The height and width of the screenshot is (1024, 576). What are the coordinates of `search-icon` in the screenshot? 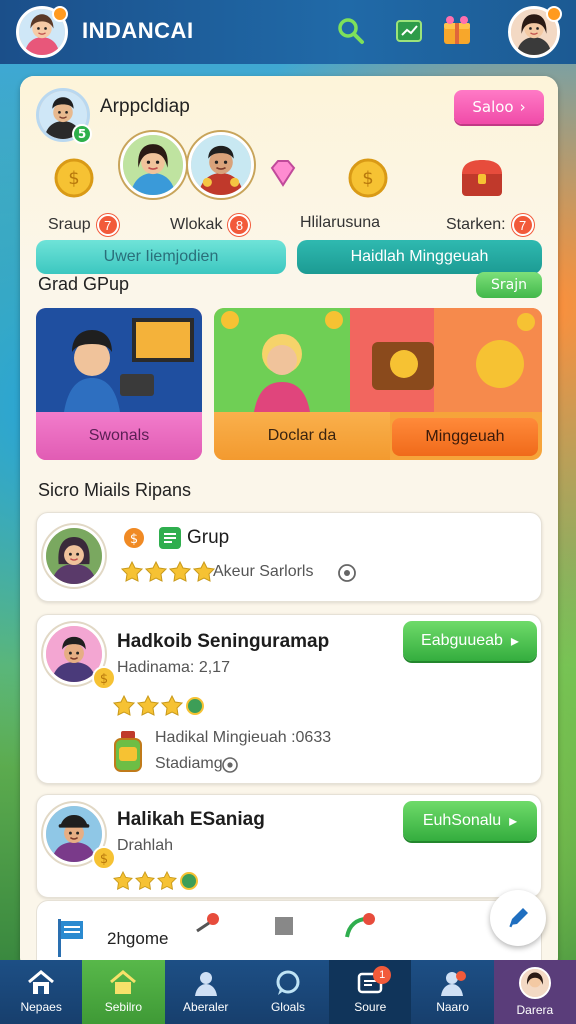 It's located at (351, 31).